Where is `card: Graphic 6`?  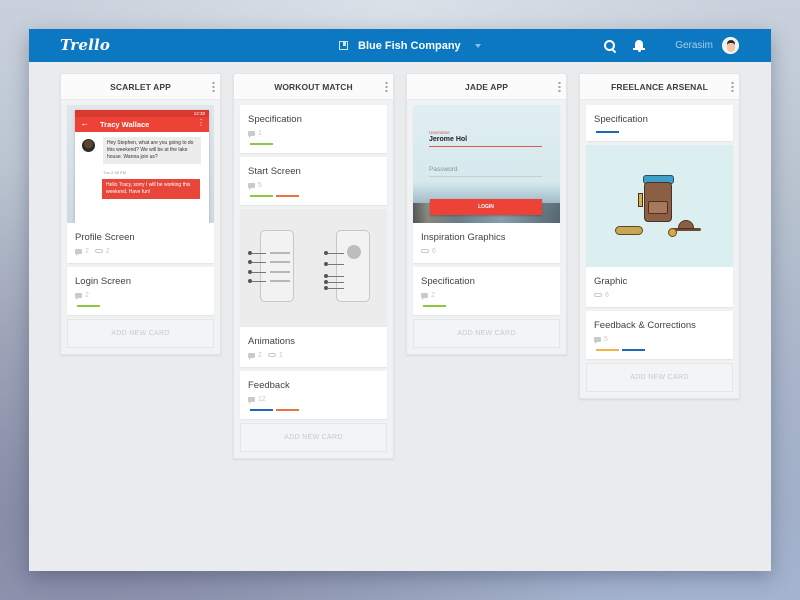
card: Graphic 6 is located at coordinates (659, 226).